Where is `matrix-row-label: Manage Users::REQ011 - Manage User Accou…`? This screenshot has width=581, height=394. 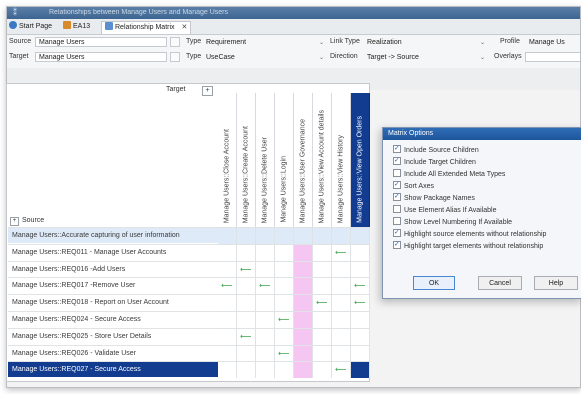
matrix-row-label: Manage Users::REQ011 - Manage User Accou… is located at coordinates (113, 251).